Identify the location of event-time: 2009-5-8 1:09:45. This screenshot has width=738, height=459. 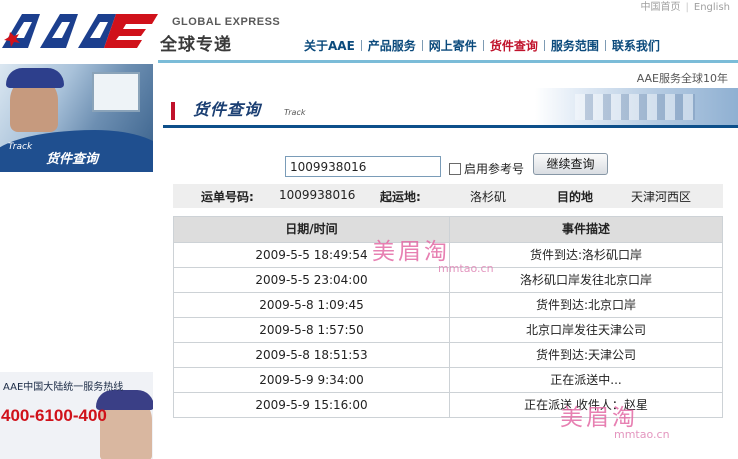
(312, 305).